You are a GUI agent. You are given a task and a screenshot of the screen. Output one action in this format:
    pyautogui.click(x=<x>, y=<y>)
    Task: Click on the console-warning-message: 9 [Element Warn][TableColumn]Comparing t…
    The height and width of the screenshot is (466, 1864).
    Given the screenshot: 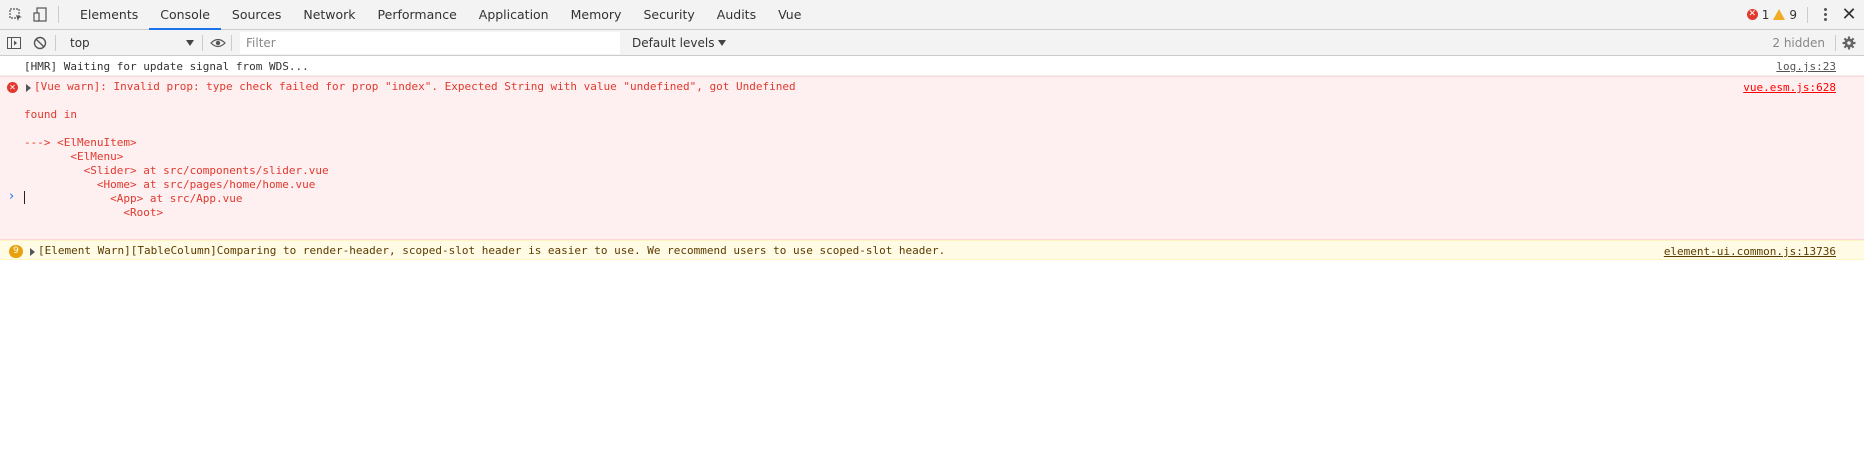 What is the action you would take?
    pyautogui.click(x=932, y=250)
    